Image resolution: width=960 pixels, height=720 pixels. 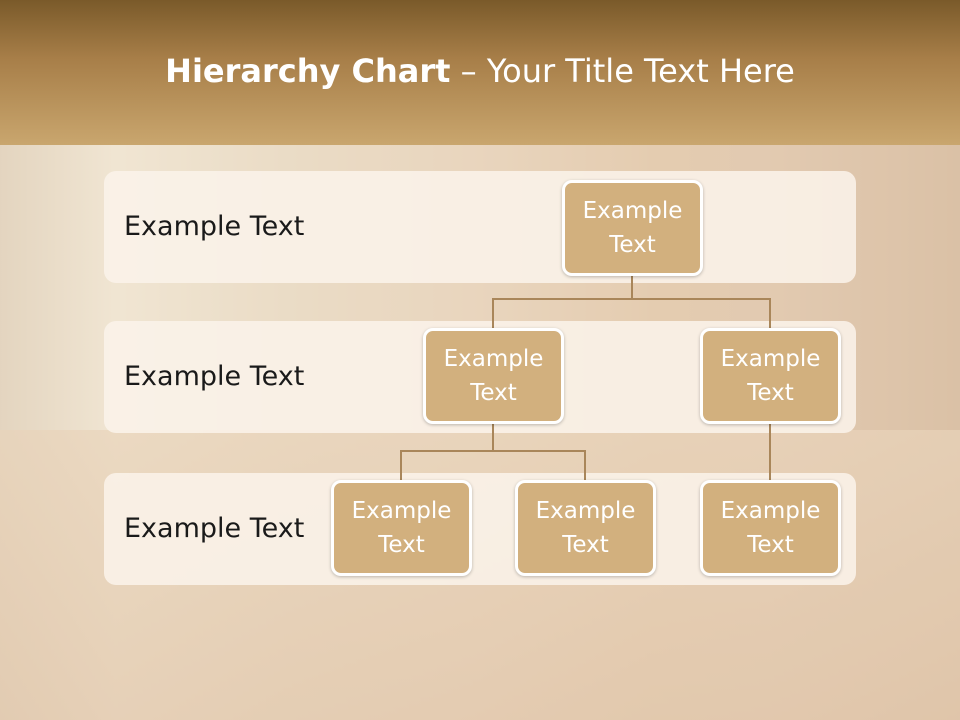 What do you see at coordinates (632, 228) in the screenshot?
I see `node-root: Example Text` at bounding box center [632, 228].